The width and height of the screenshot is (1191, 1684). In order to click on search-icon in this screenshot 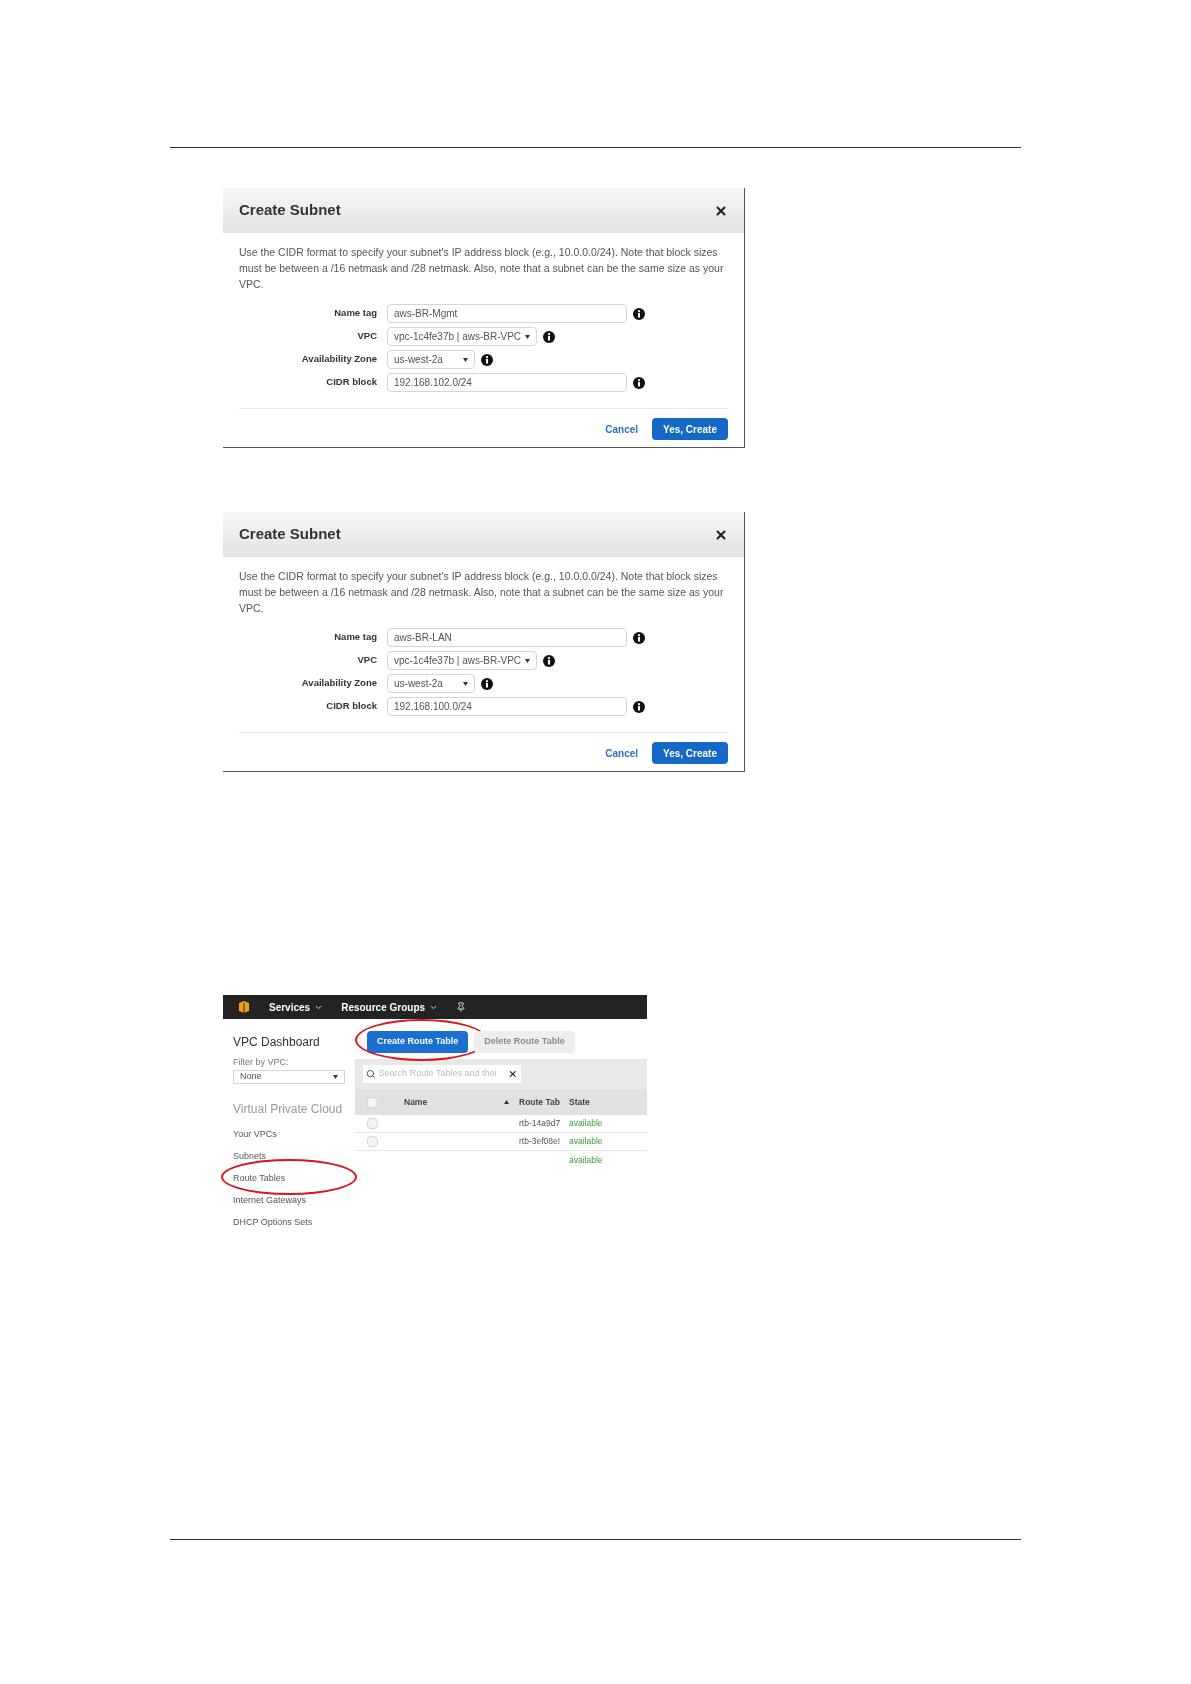, I will do `click(371, 1074)`.